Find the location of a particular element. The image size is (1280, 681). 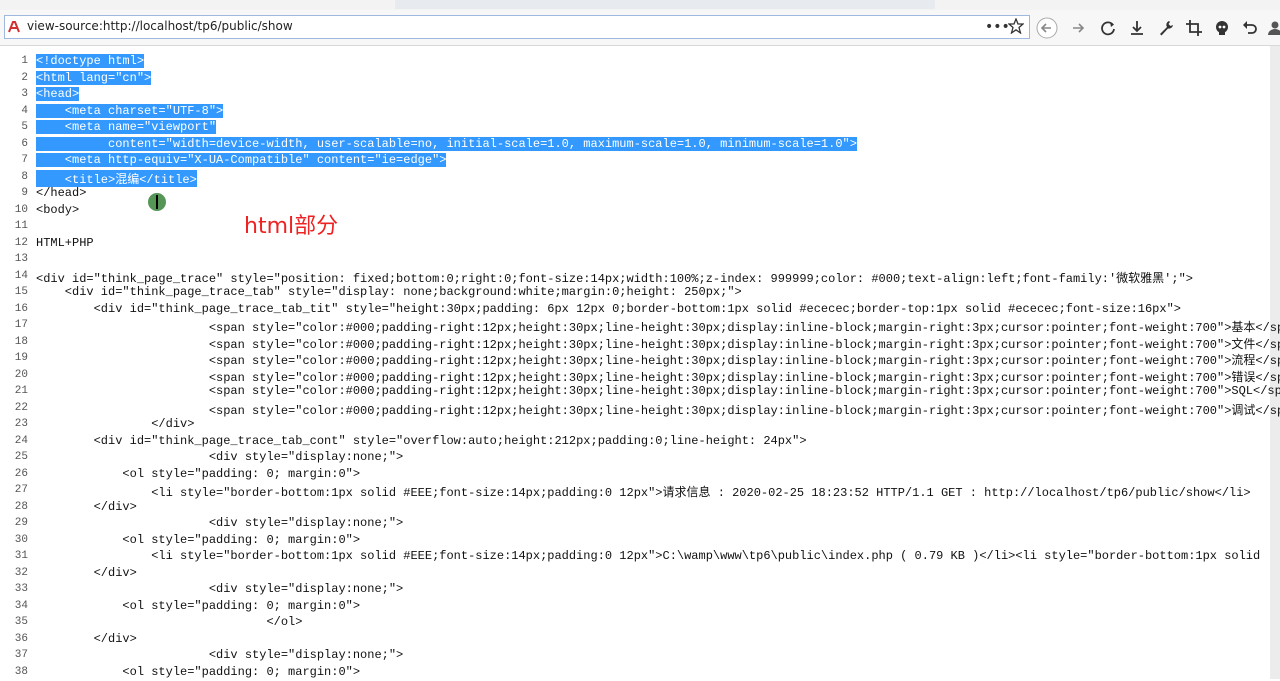

line-number: 29 is located at coordinates (21, 523).